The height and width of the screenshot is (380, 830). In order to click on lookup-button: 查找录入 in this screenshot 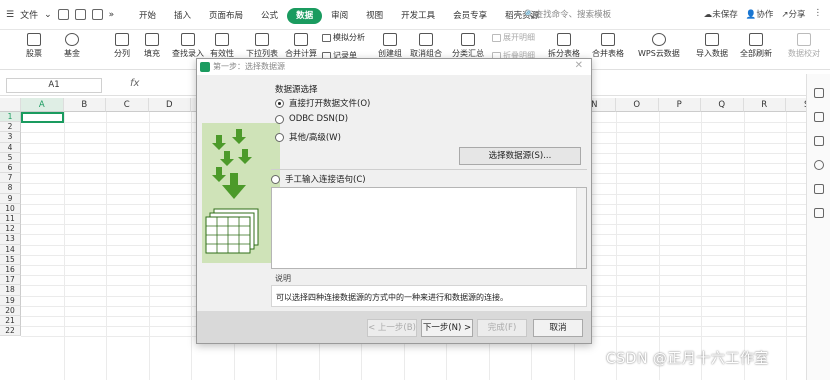, I will do `click(188, 44)`.